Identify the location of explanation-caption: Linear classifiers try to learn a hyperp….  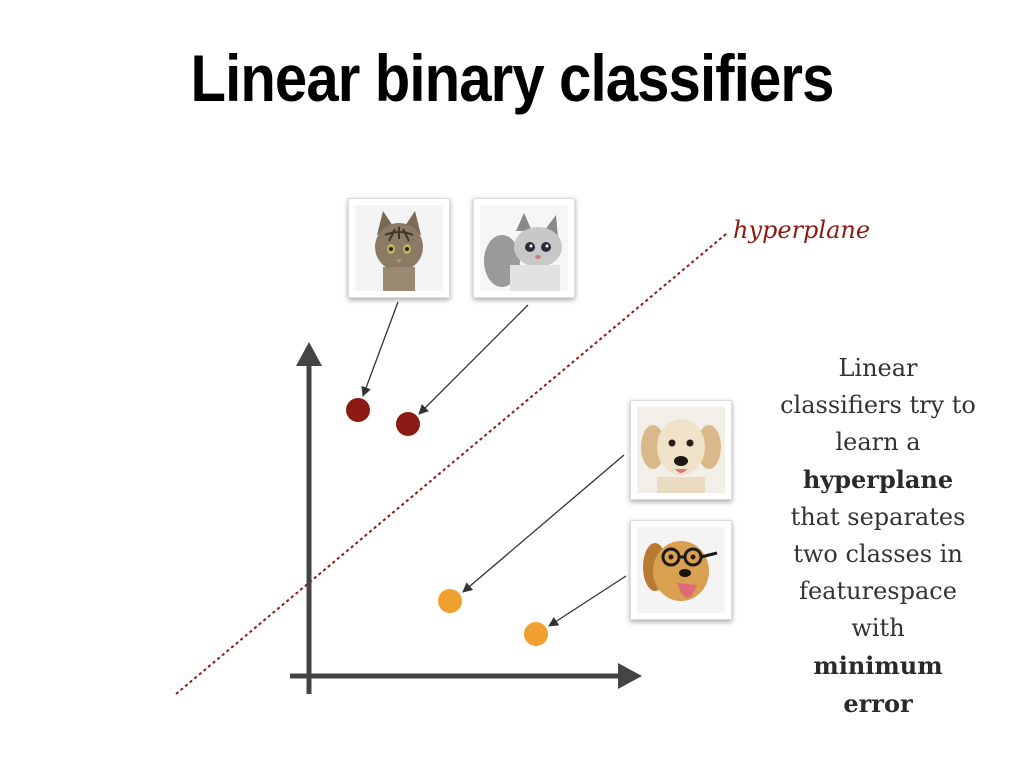
(878, 536).